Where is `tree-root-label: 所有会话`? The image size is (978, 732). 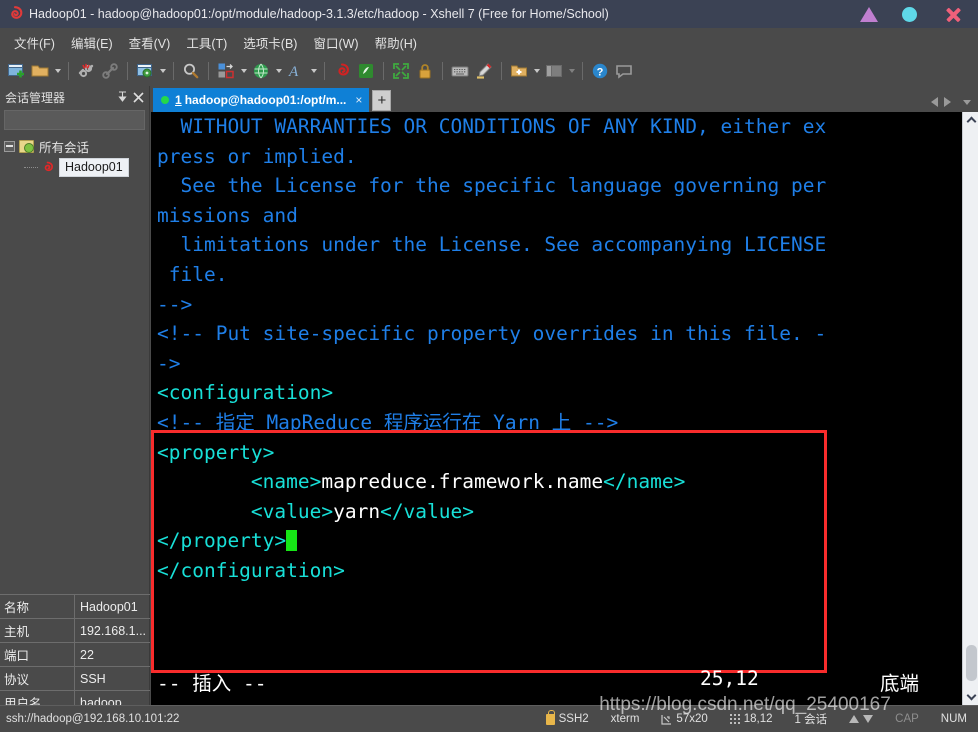 tree-root-label: 所有会话 is located at coordinates (64, 147).